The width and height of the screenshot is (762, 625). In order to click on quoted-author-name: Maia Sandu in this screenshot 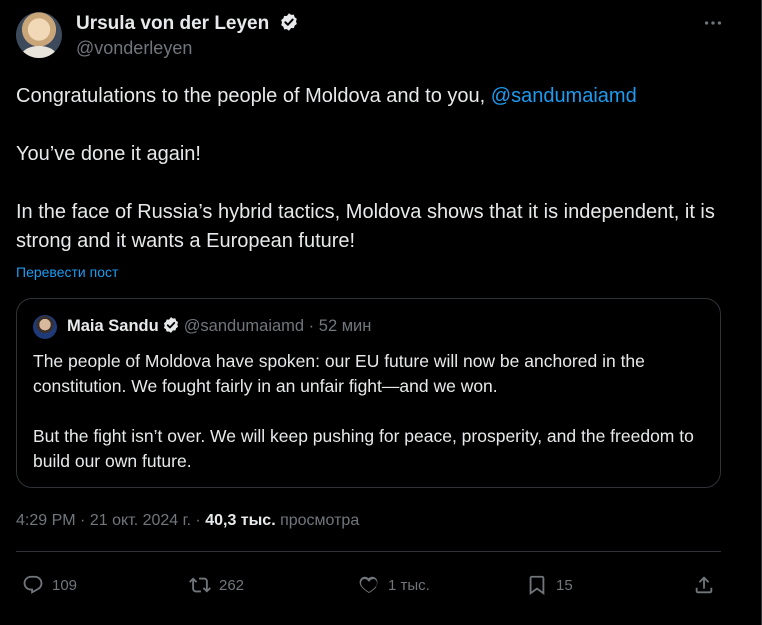, I will do `click(113, 326)`.